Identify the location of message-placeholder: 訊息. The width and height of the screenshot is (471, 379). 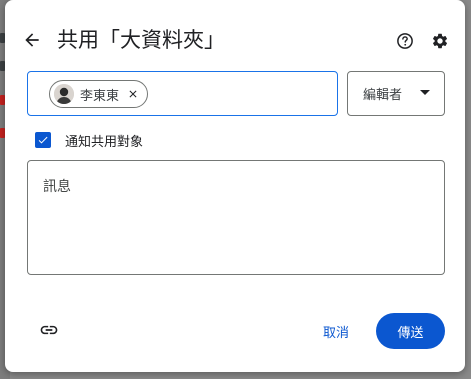
(57, 187).